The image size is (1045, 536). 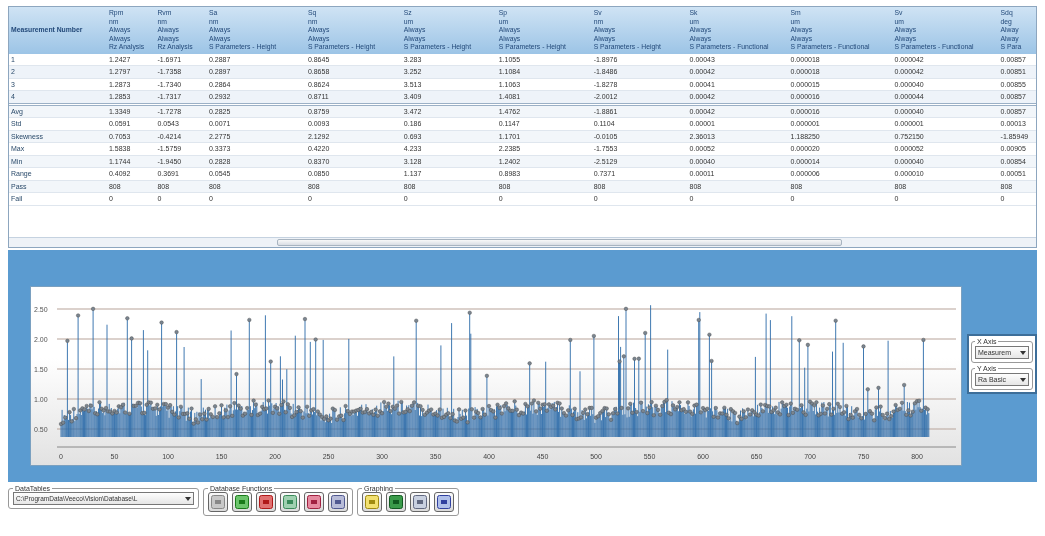 I want to click on horizontal-scrollbar, so click(x=522, y=242).